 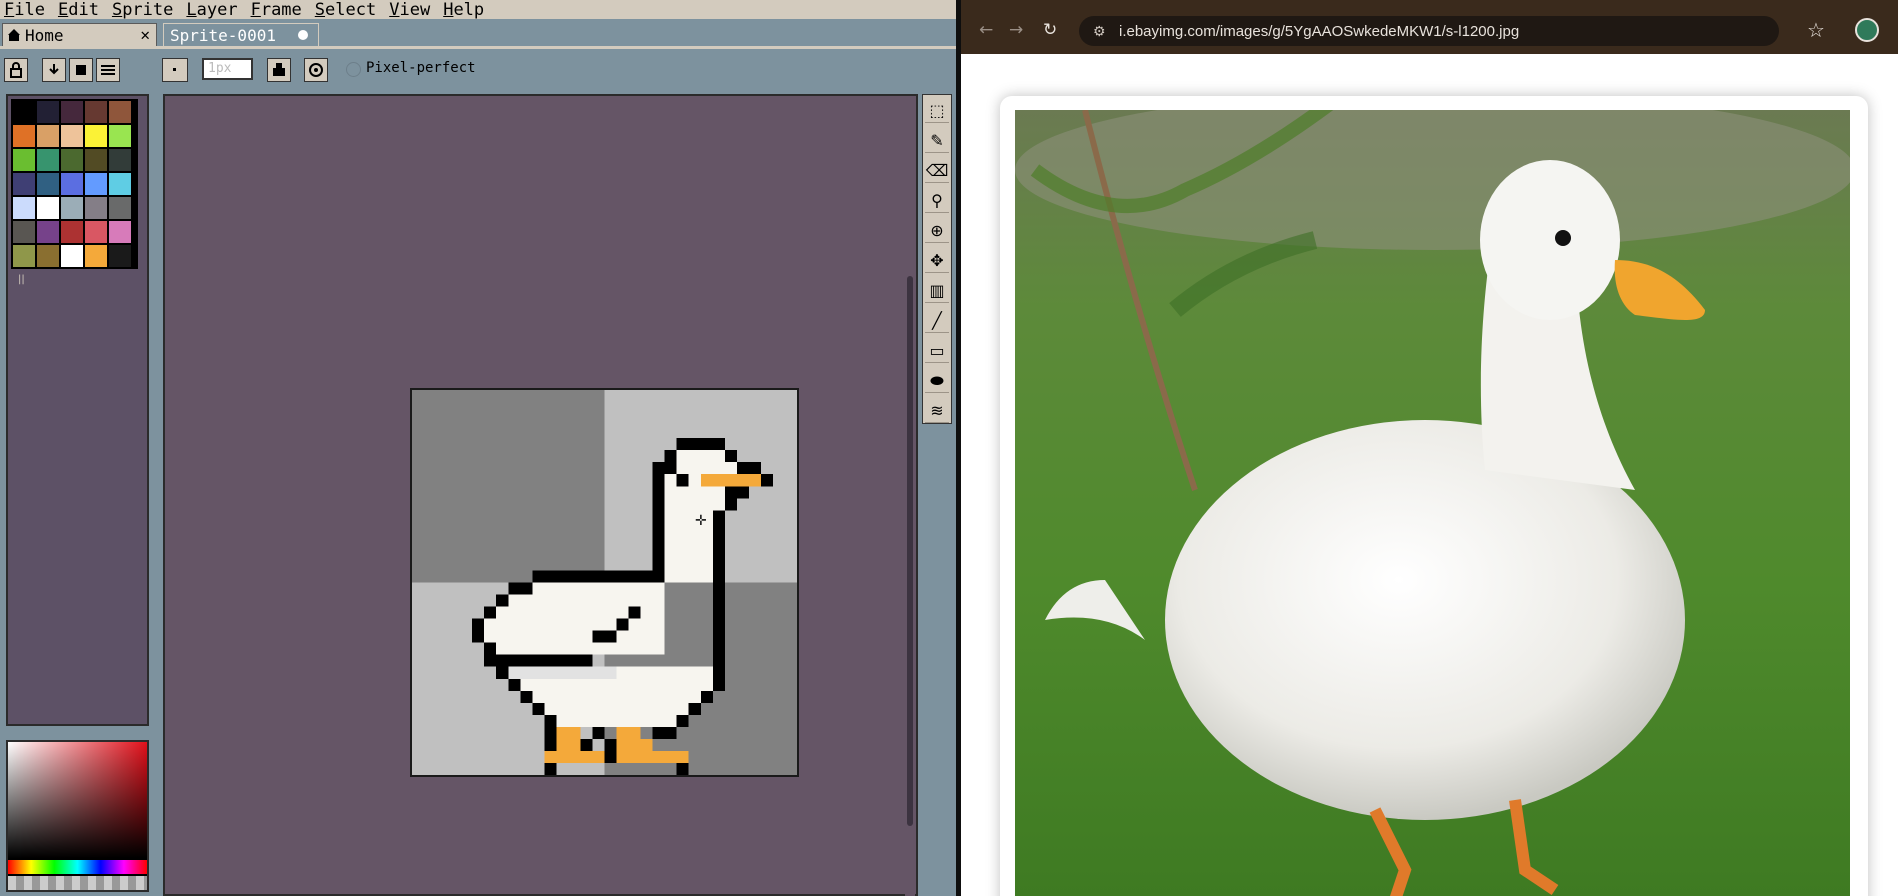 What do you see at coordinates (937, 351) in the screenshot?
I see `rectangle-icon: ▭` at bounding box center [937, 351].